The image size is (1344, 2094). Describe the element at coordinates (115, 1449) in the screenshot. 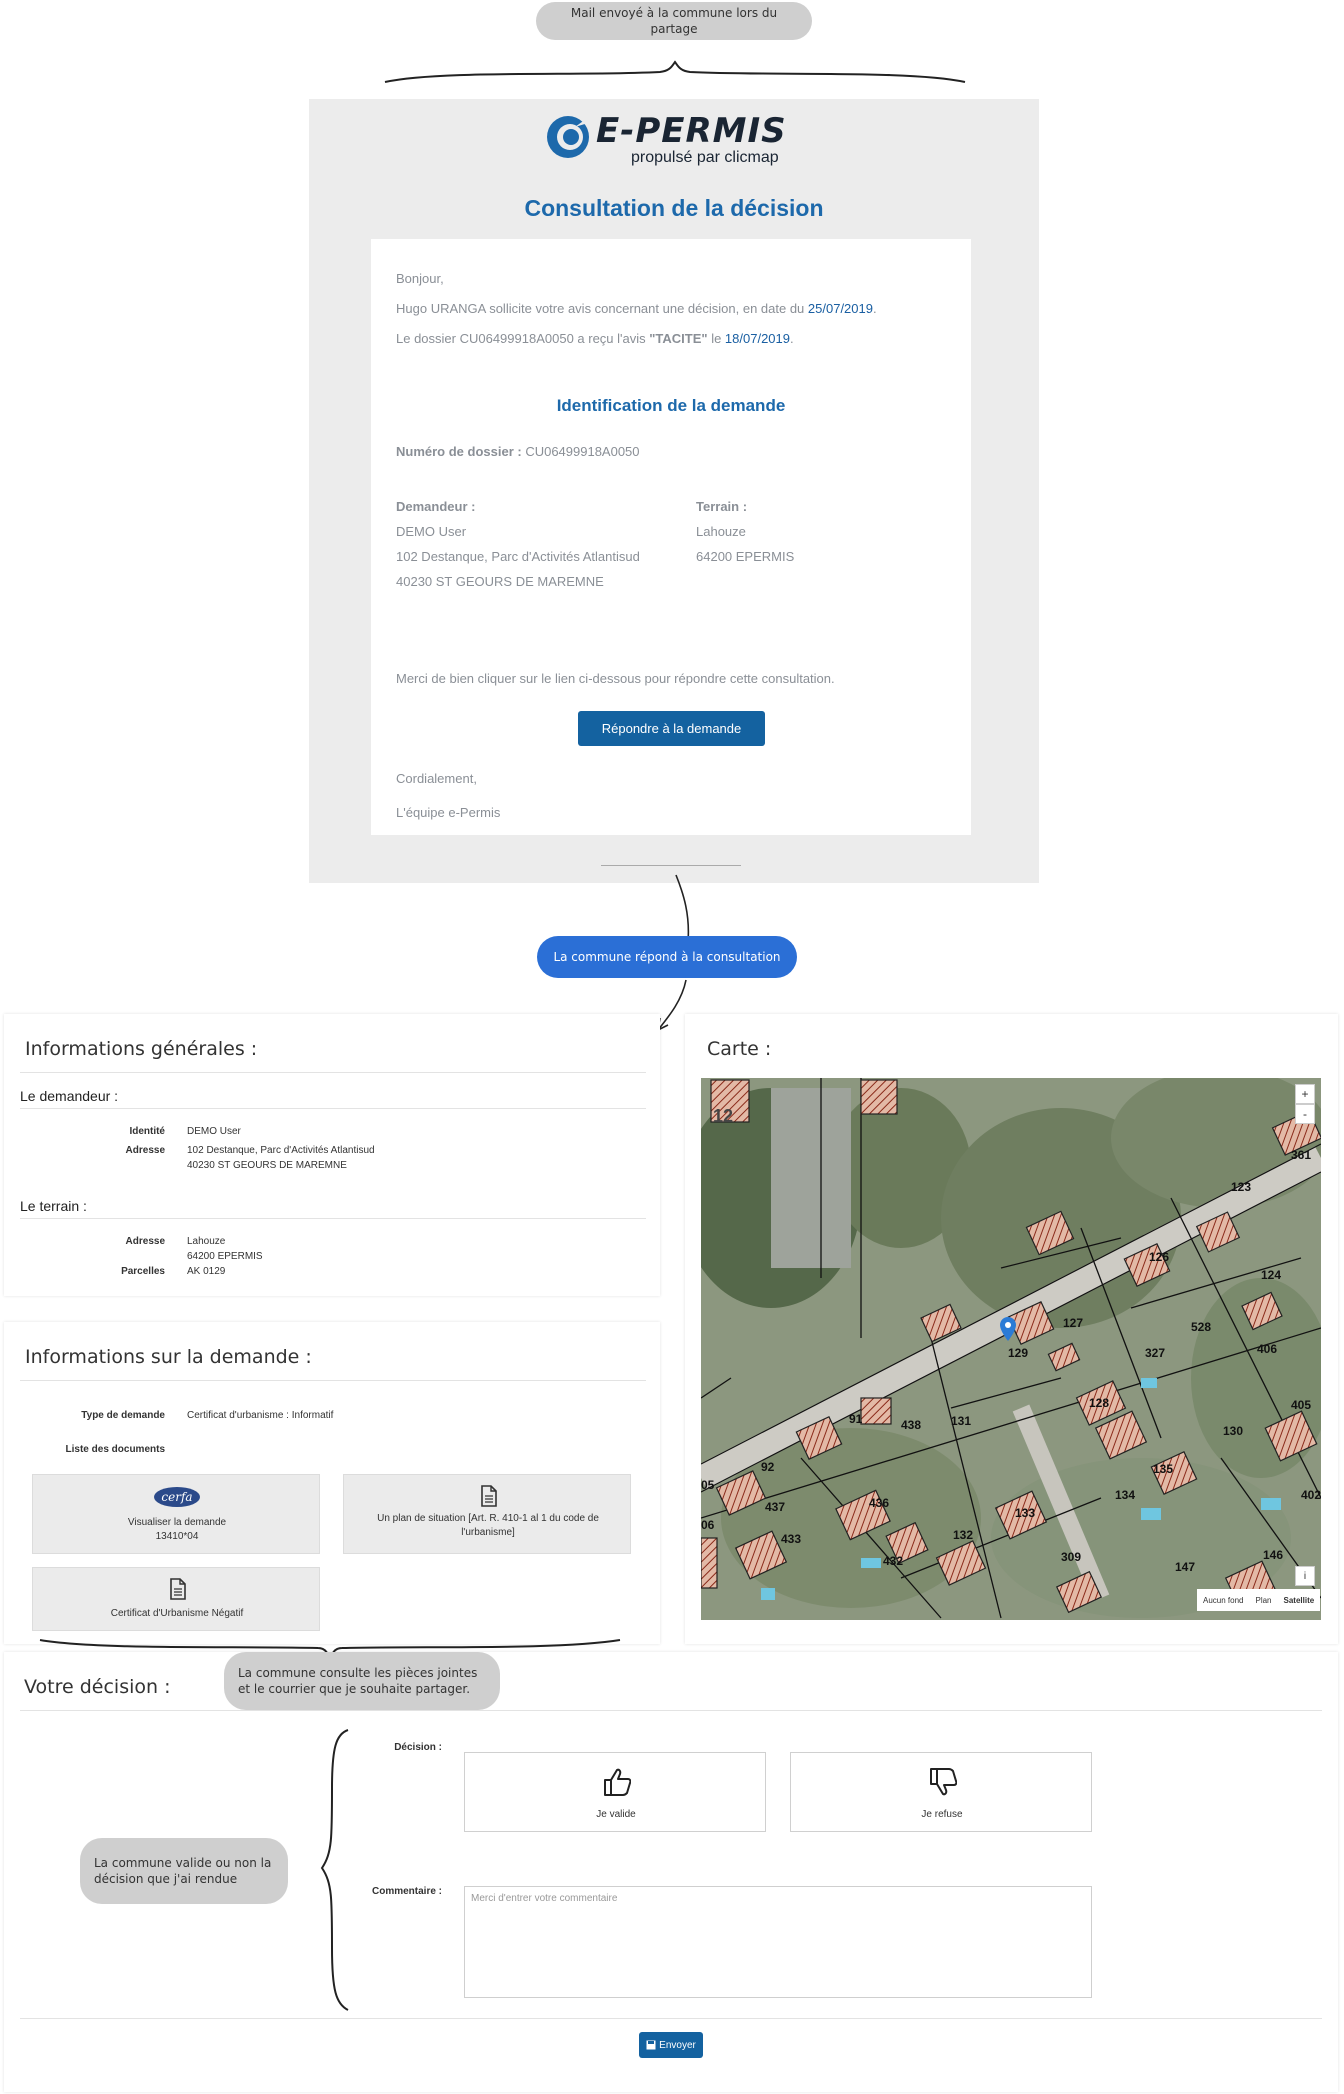

I see `documents-list-label: Liste des documents` at that location.